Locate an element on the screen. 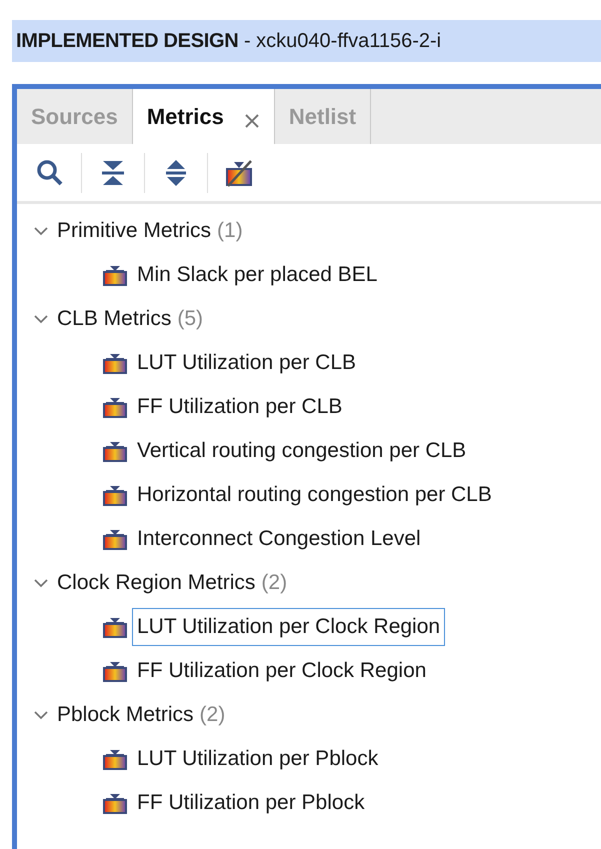  metric-item: LUT Utilization per CLB is located at coordinates (247, 363).